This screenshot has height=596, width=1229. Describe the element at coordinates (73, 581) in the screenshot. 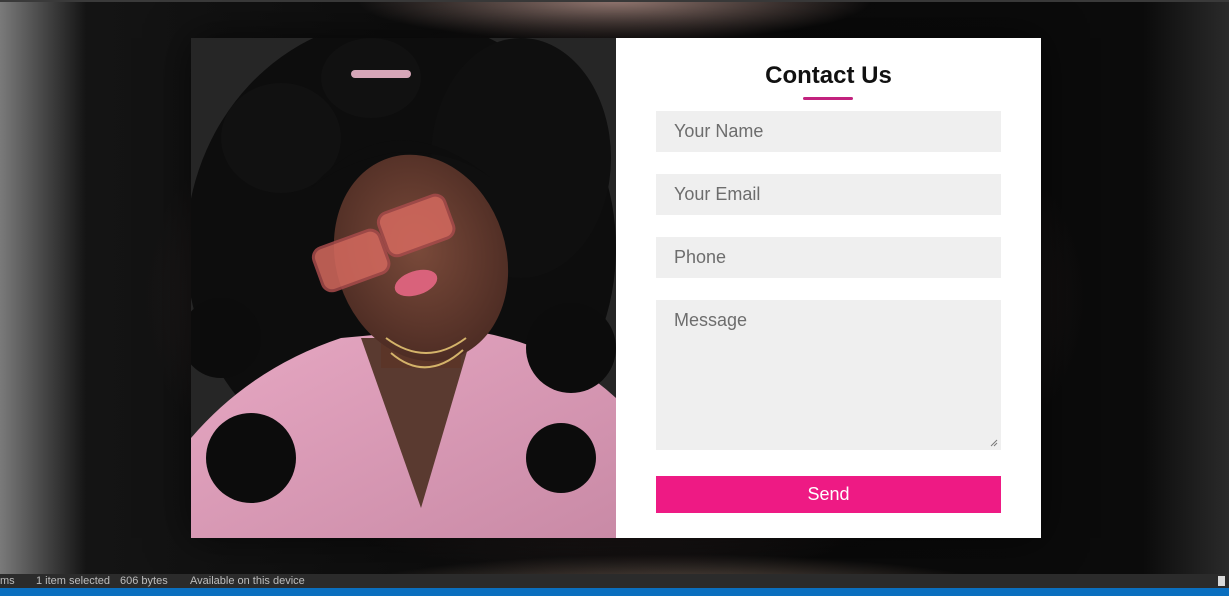

I see `status-selection: 1 item selected` at that location.